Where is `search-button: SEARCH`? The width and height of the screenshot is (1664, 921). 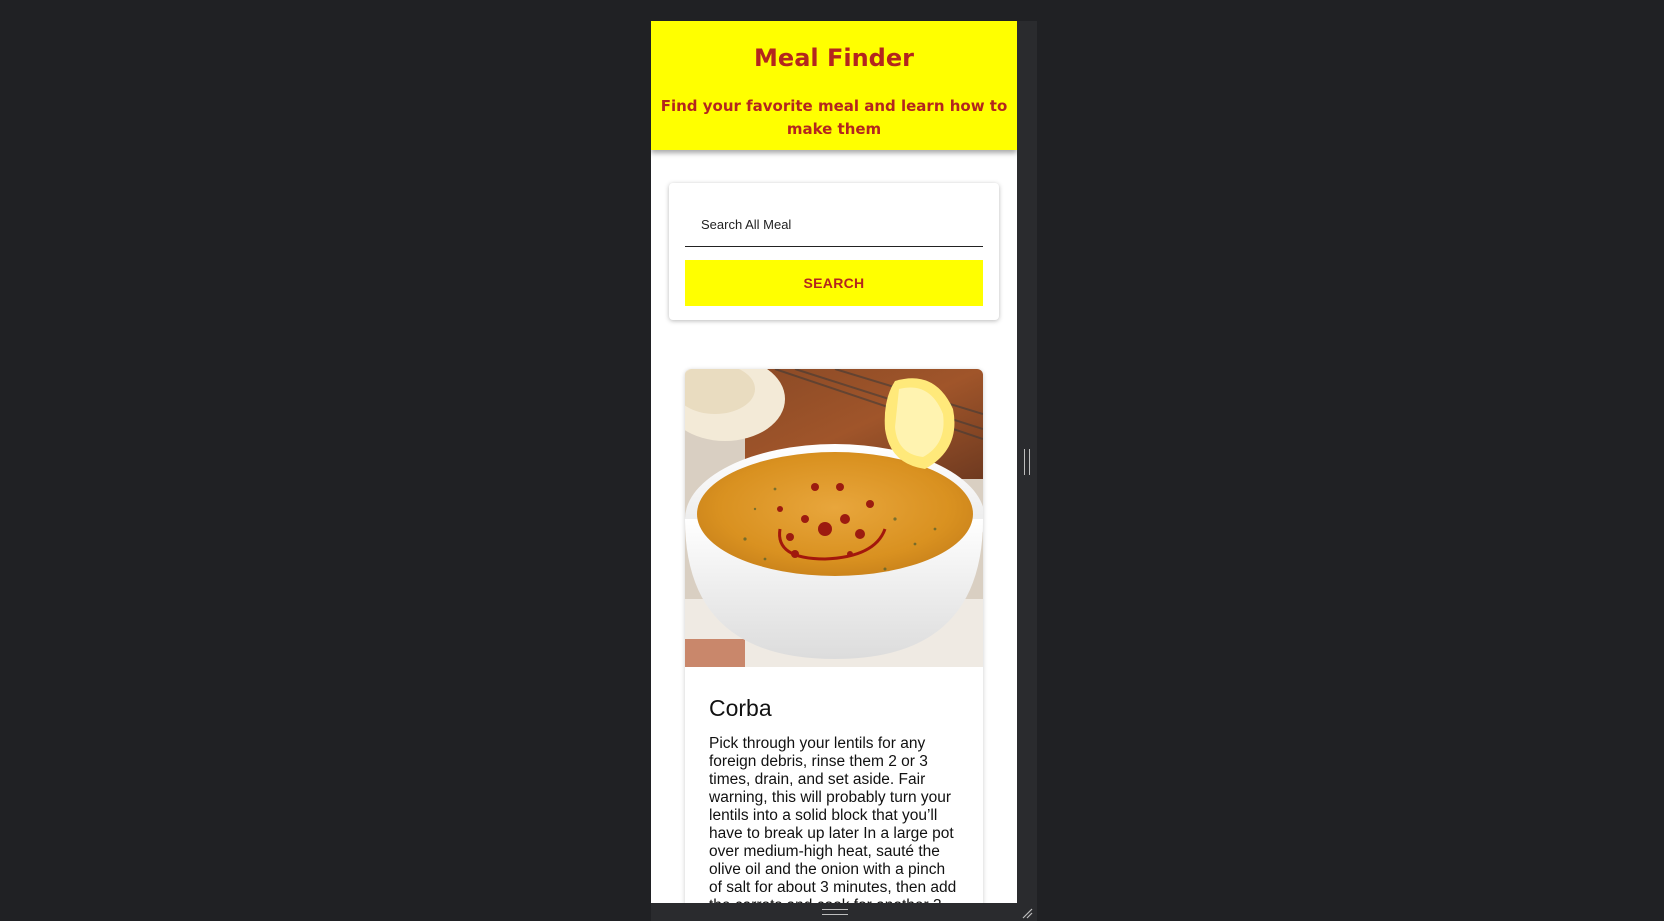 search-button: SEARCH is located at coordinates (834, 283).